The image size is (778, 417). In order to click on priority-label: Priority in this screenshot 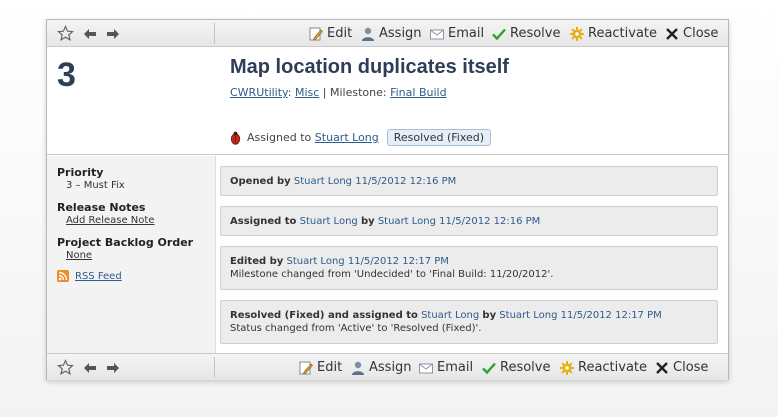, I will do `click(80, 172)`.